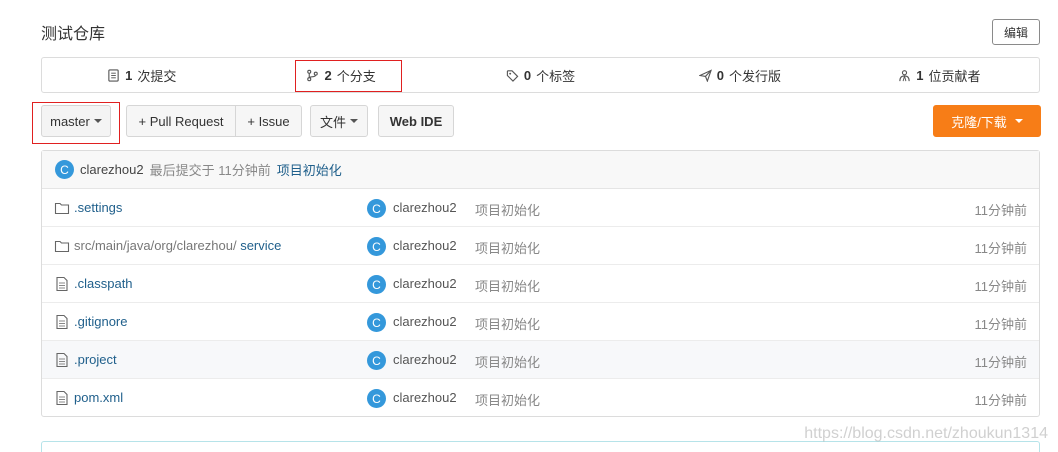  I want to click on stat-branches-count: 2, so click(328, 75).